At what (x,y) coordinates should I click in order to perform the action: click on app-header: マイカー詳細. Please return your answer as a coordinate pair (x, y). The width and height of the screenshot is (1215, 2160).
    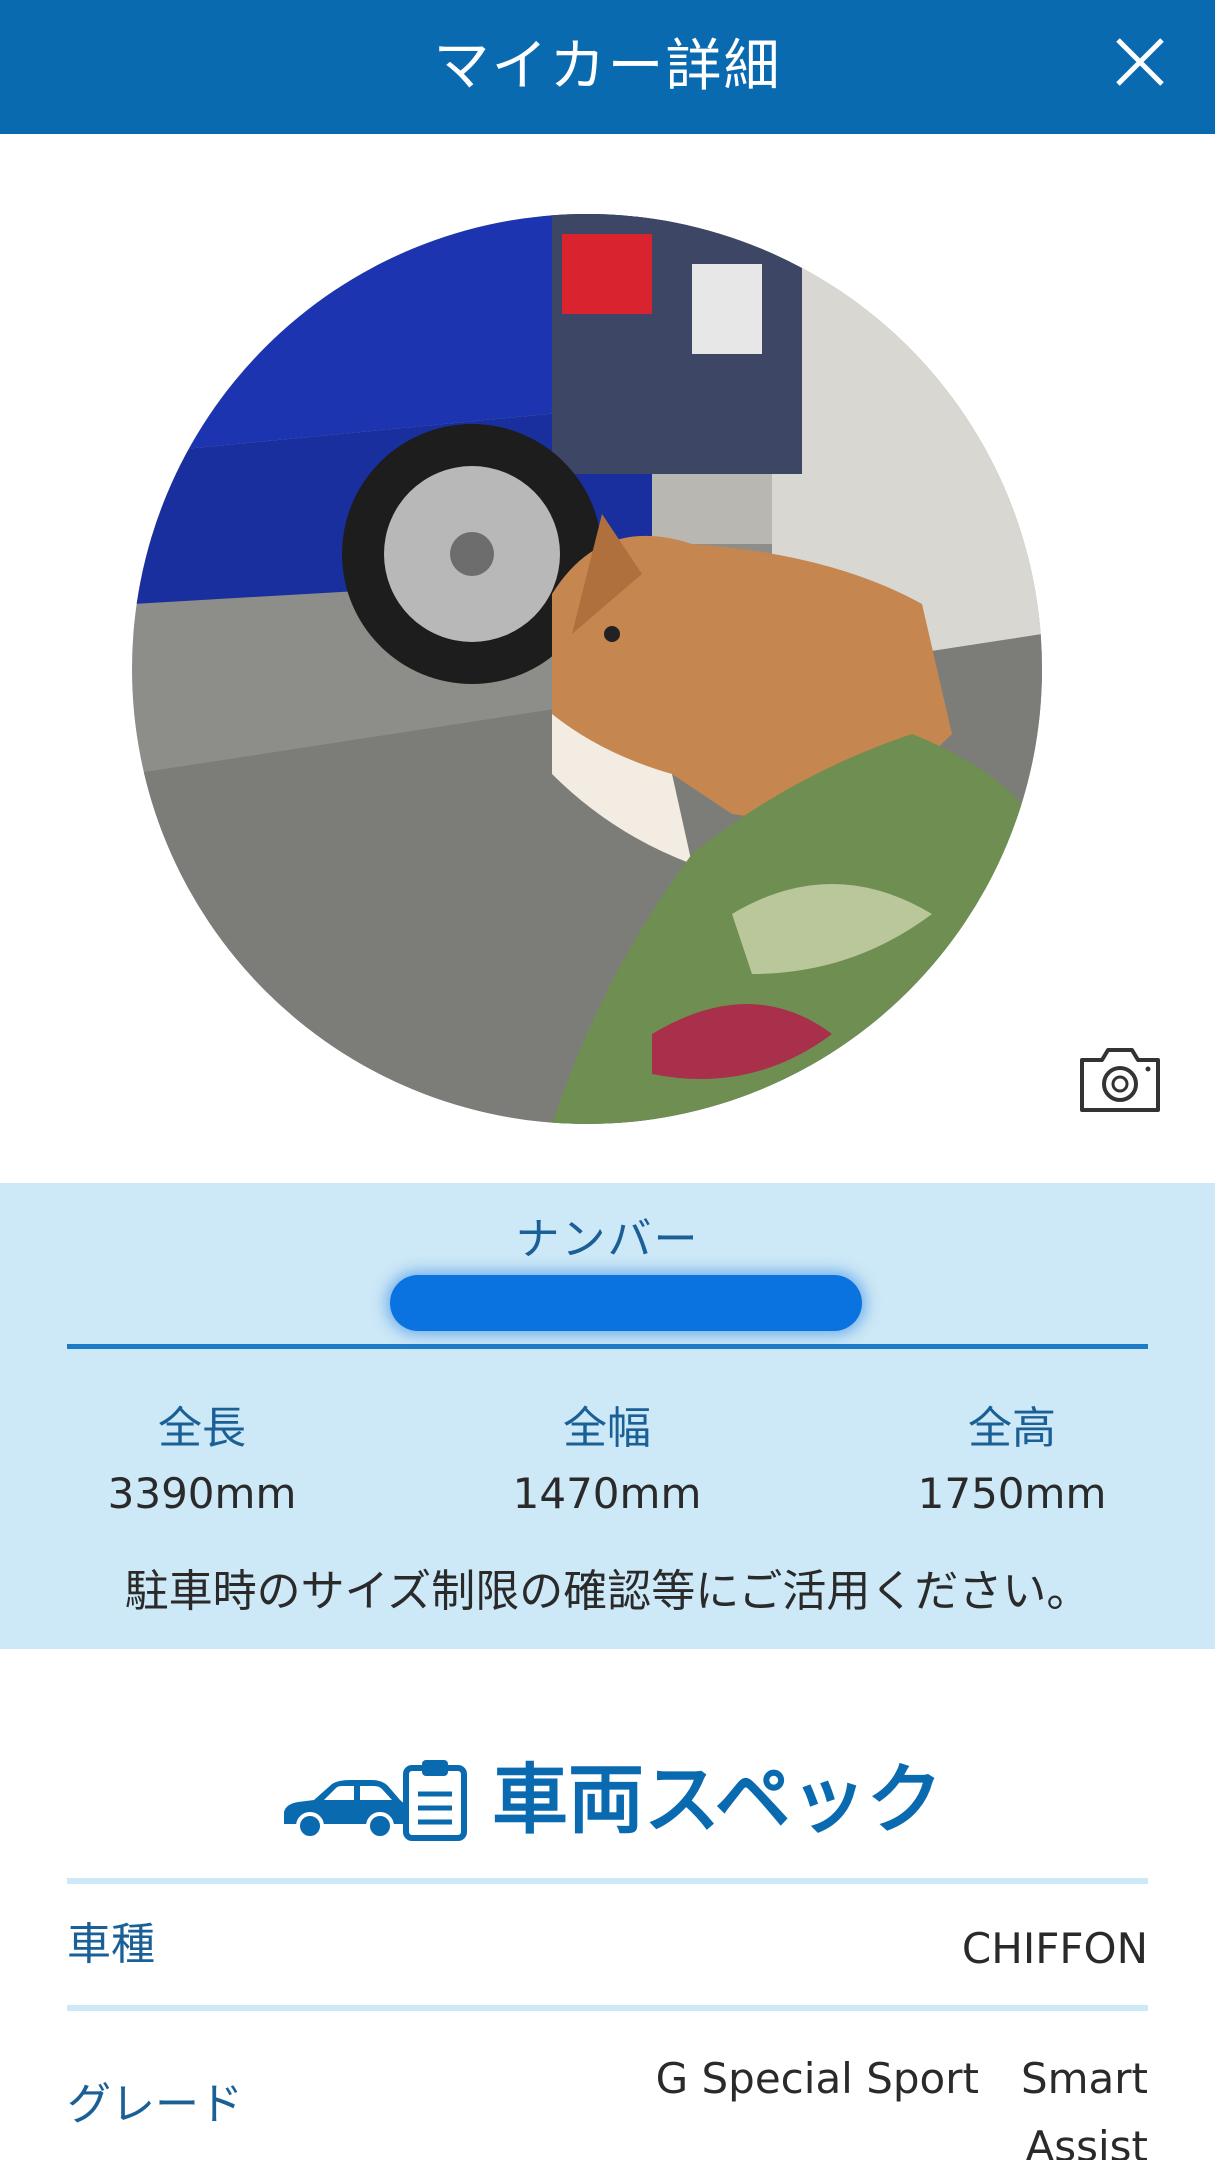
    Looking at the image, I should click on (607, 67).